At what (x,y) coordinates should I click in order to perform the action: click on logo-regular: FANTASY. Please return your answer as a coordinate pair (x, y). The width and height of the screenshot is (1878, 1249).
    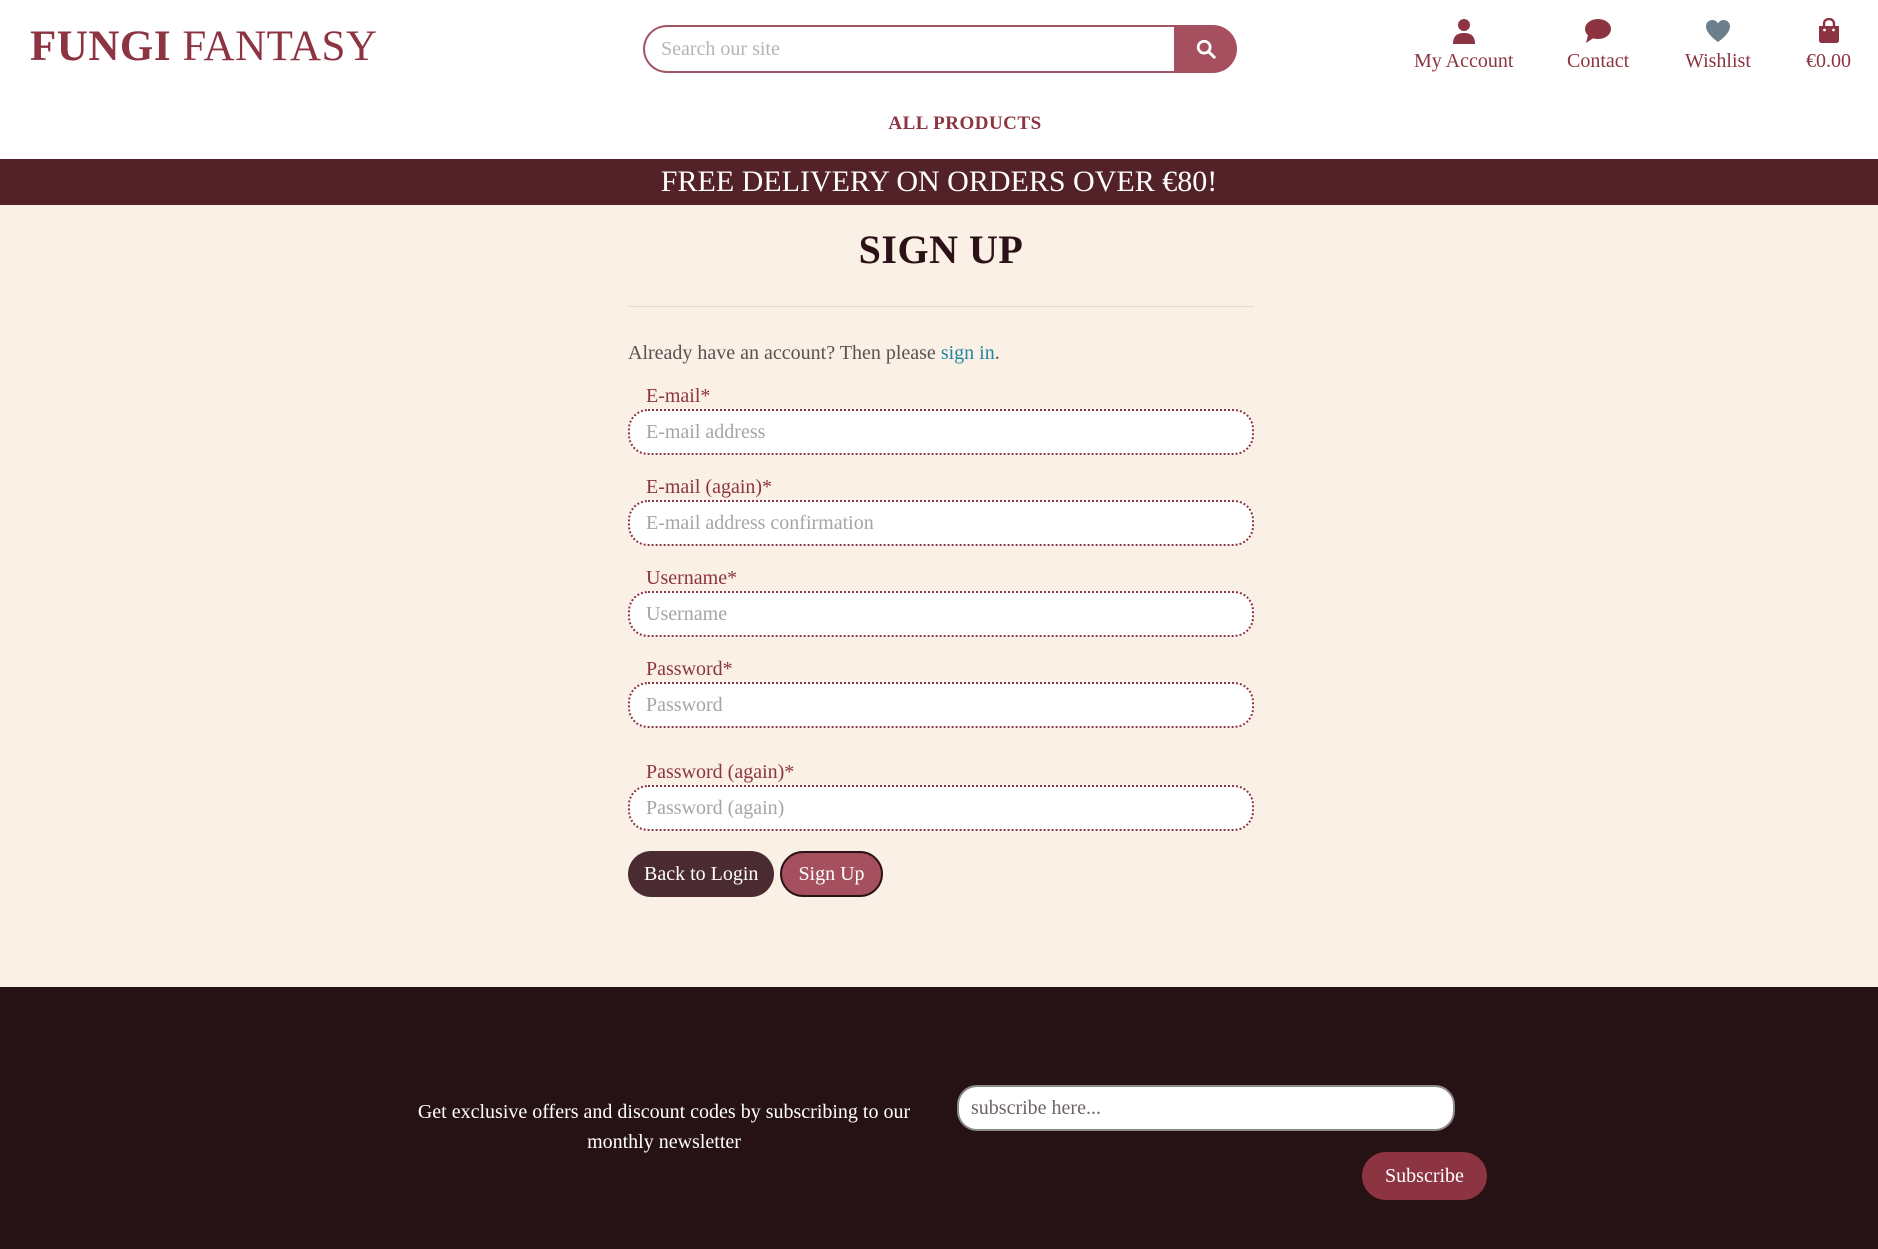
    Looking at the image, I should click on (274, 46).